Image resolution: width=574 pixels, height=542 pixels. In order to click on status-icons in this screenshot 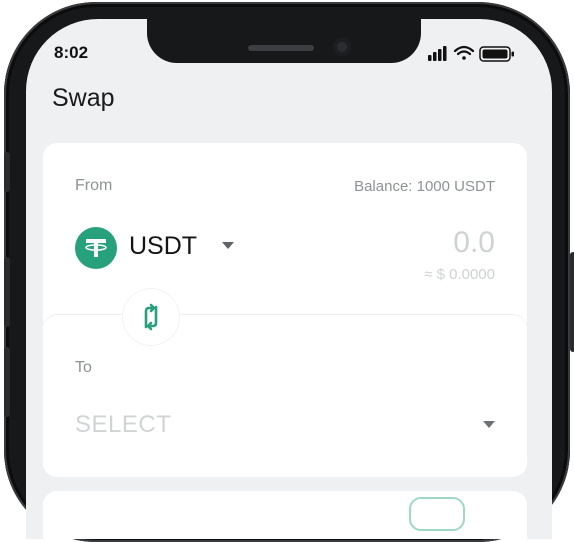, I will do `click(471, 53)`.